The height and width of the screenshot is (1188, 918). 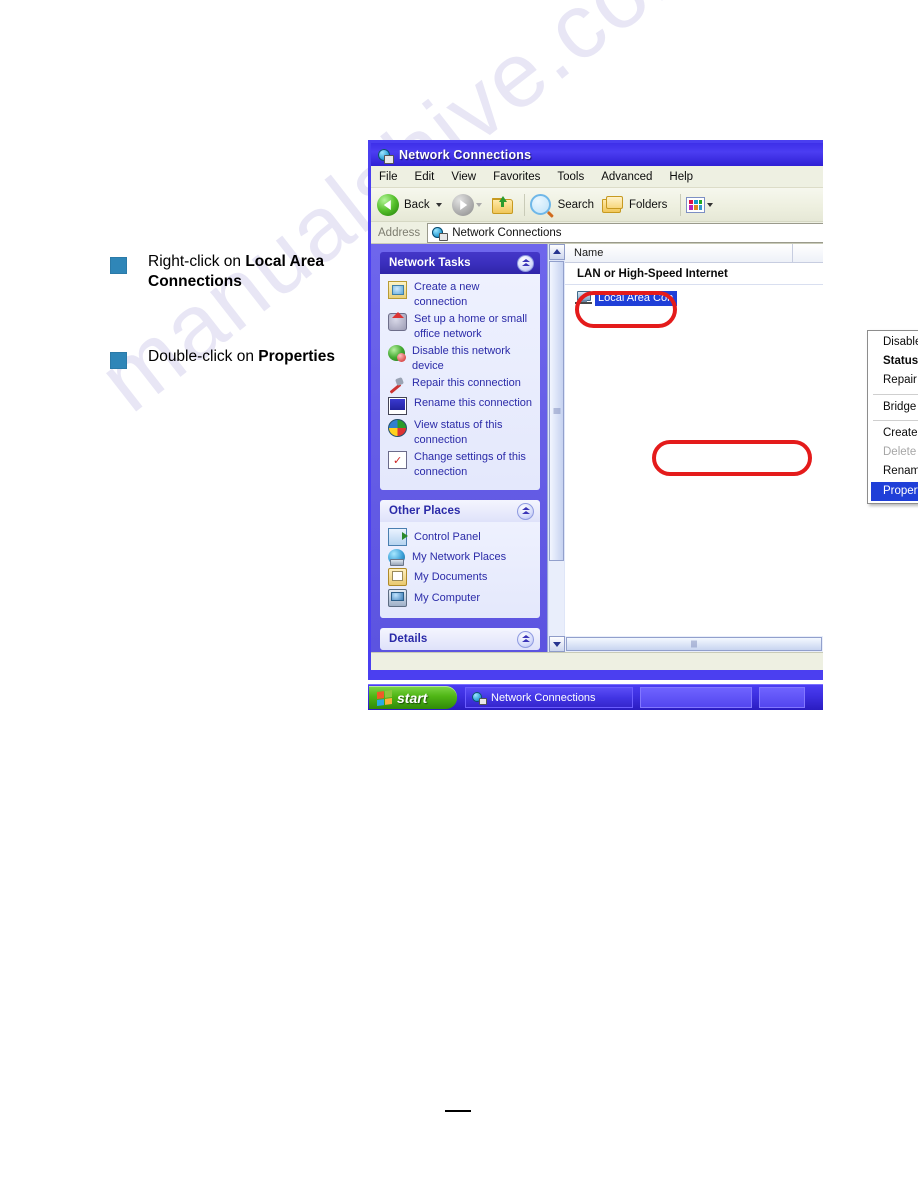 What do you see at coordinates (681, 177) in the screenshot?
I see `menu-help: Help` at bounding box center [681, 177].